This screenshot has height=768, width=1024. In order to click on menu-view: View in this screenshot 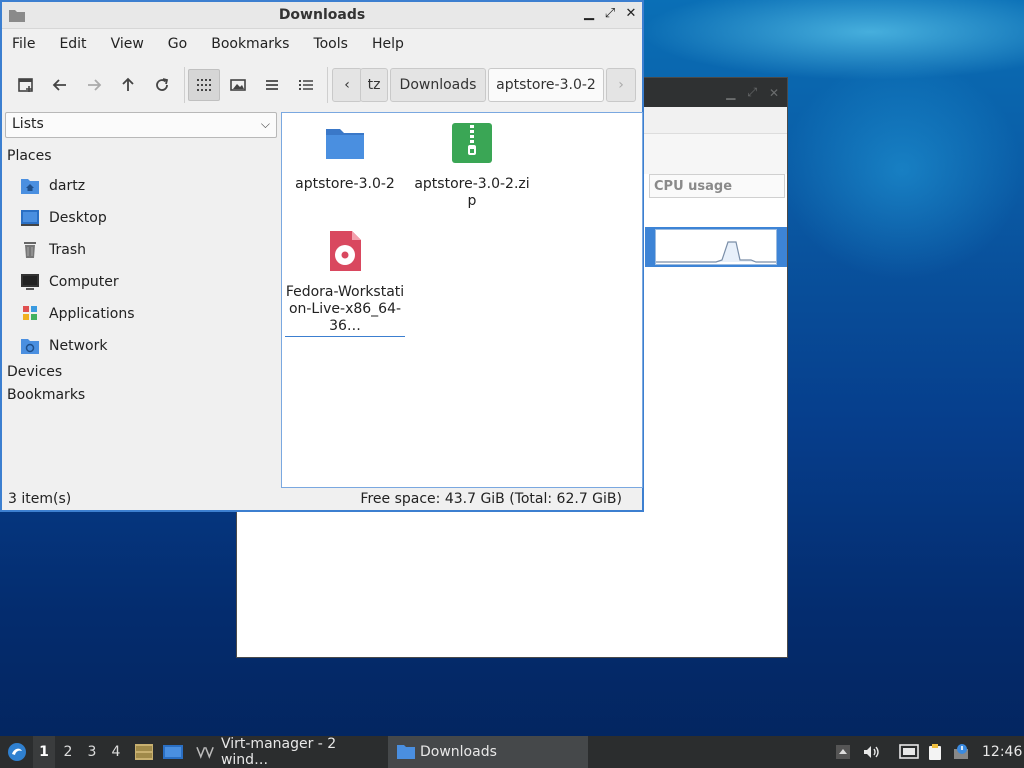, I will do `click(127, 44)`.